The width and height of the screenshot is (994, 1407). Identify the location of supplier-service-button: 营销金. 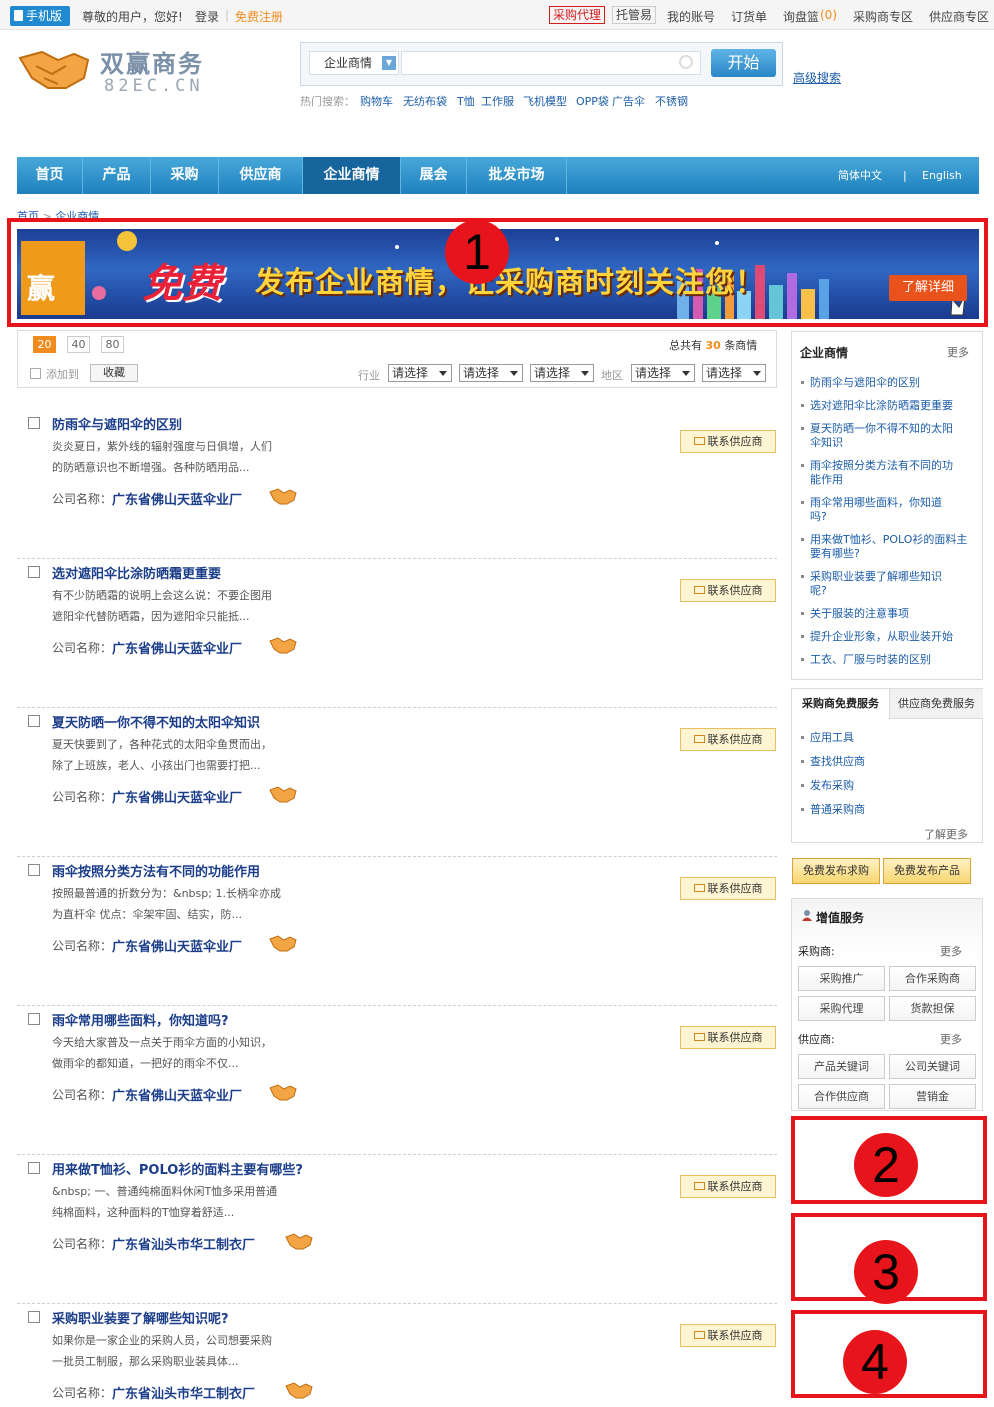
(932, 1096).